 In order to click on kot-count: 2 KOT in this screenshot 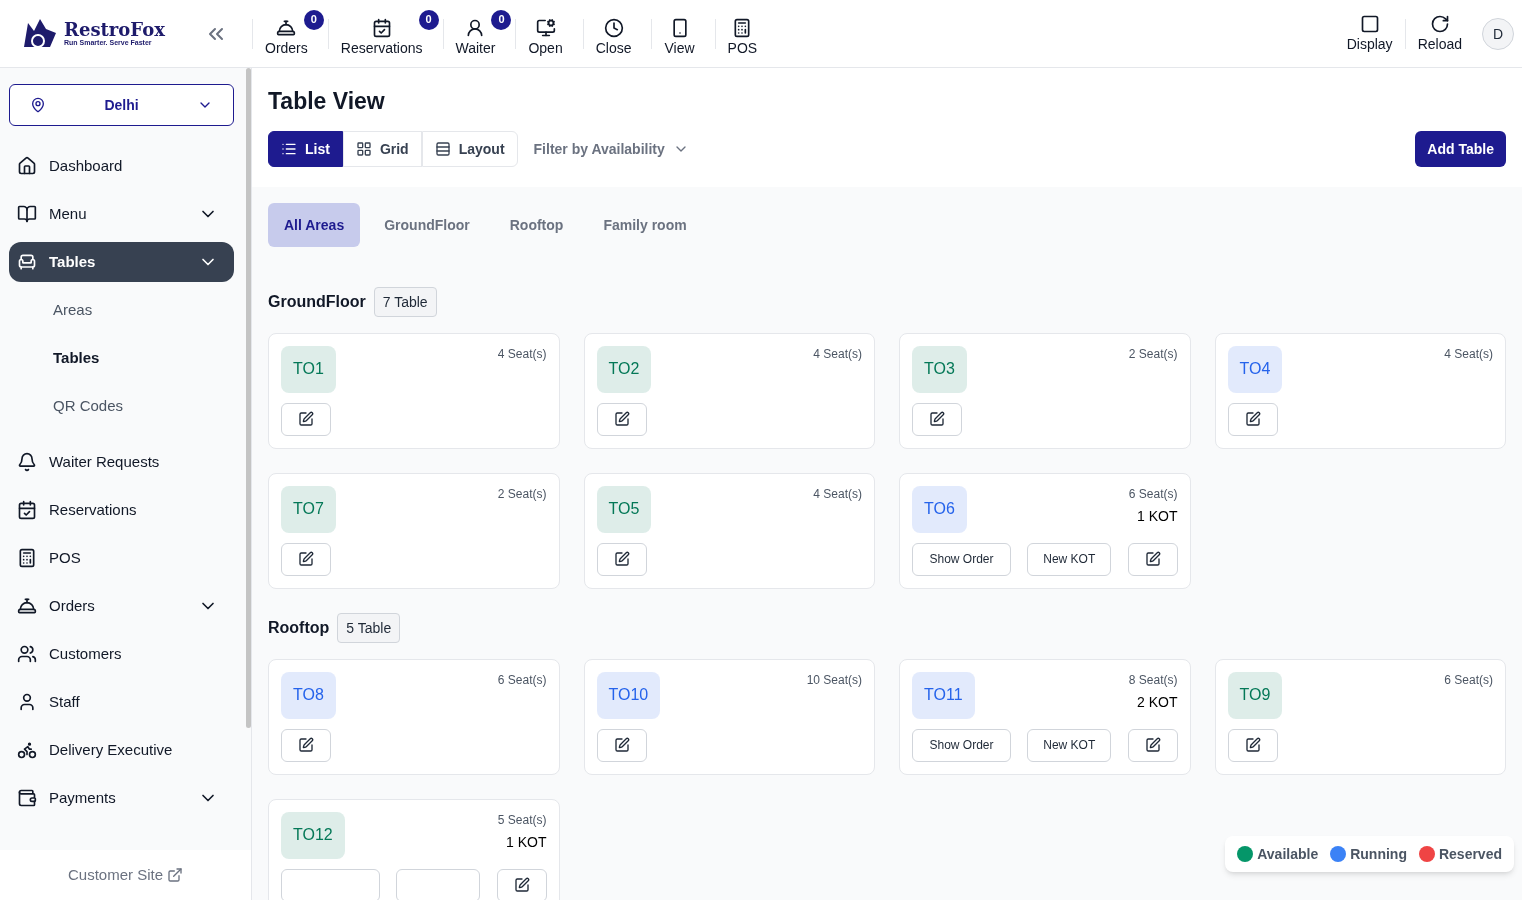, I will do `click(1157, 702)`.